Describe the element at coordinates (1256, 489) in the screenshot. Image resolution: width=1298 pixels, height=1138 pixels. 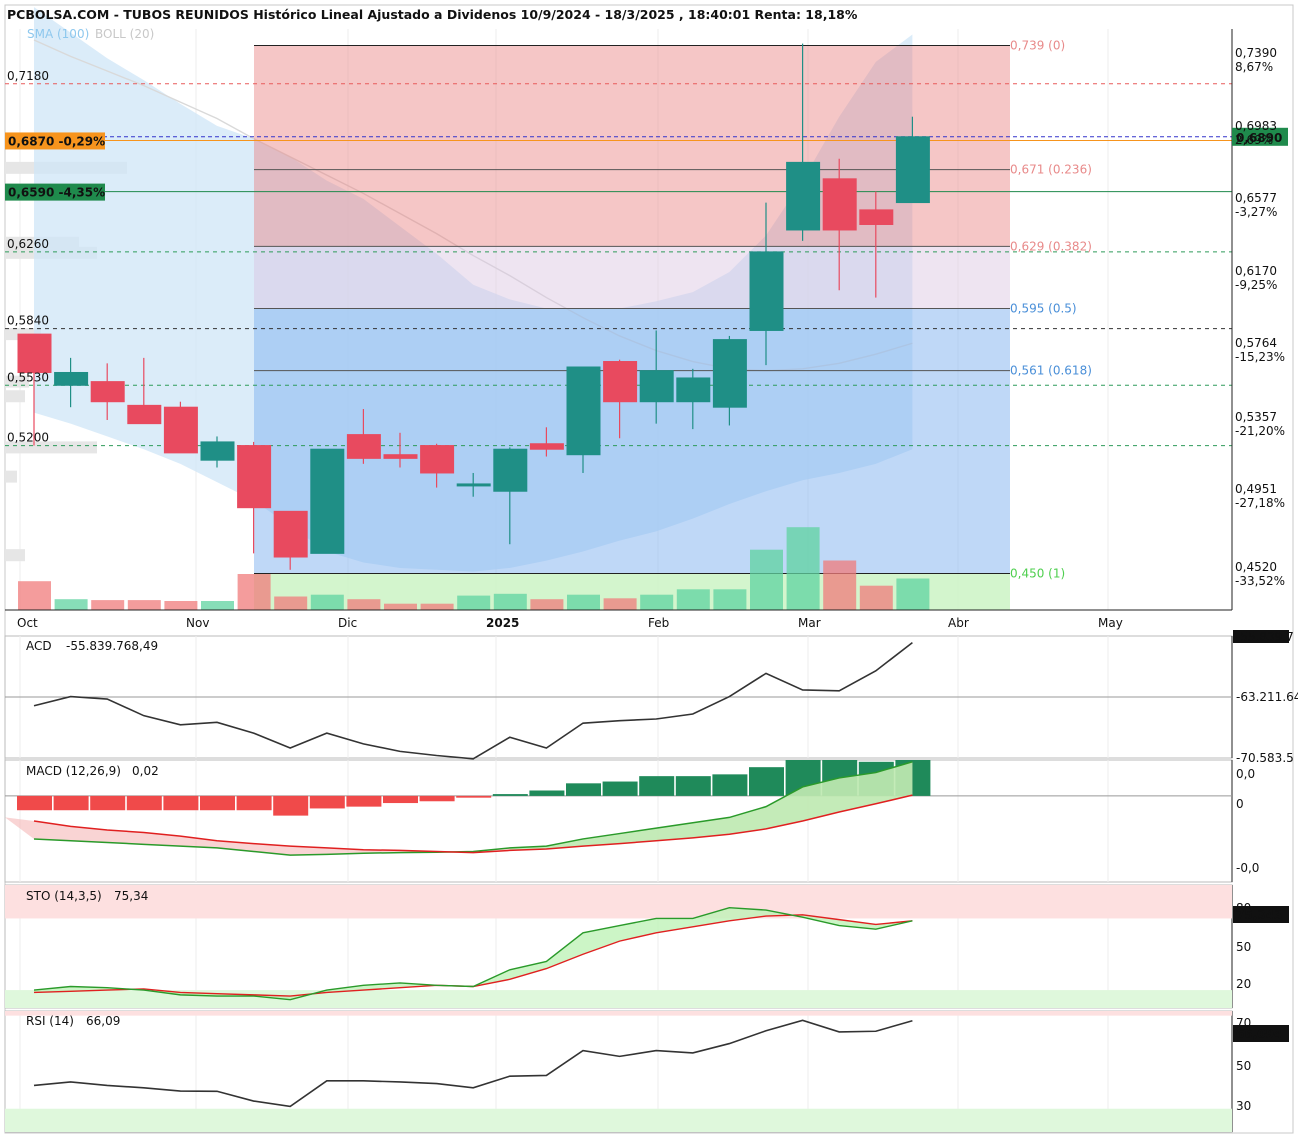
I see `y-tick-price: 0,4951` at that location.